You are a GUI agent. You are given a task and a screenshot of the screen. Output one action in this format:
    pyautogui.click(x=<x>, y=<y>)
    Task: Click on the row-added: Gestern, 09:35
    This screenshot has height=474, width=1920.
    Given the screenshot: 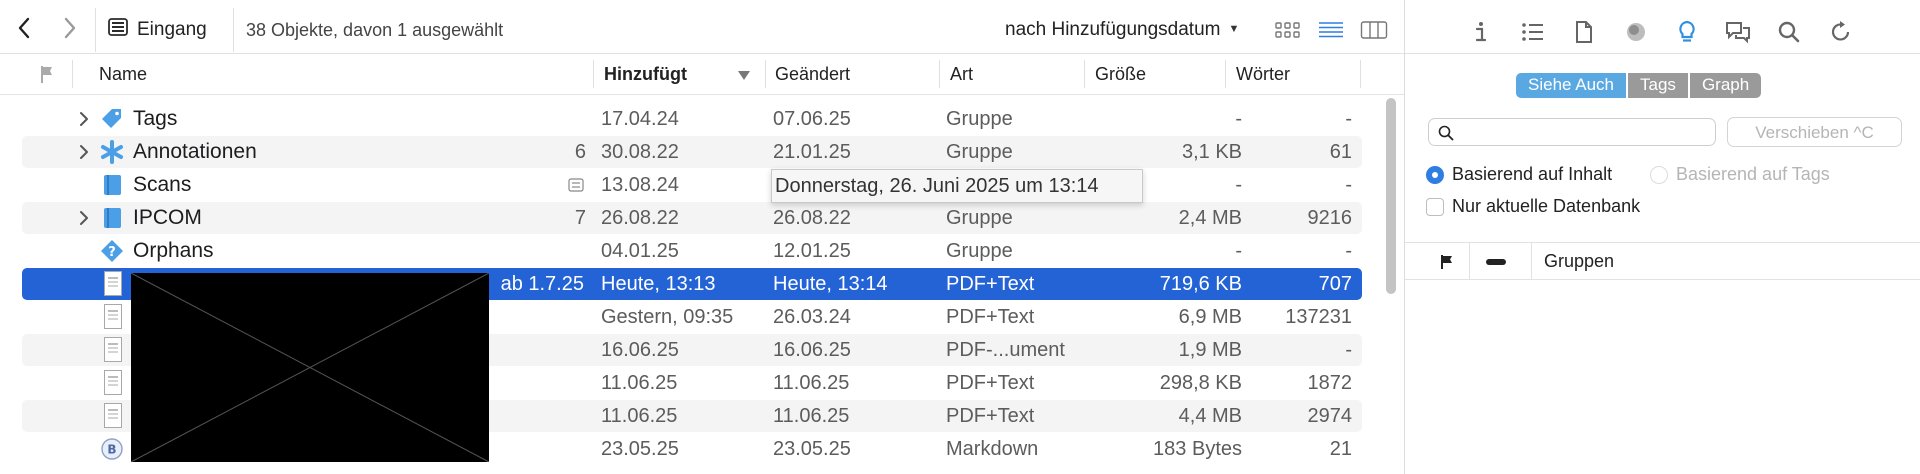 What is the action you would take?
    pyautogui.click(x=667, y=317)
    